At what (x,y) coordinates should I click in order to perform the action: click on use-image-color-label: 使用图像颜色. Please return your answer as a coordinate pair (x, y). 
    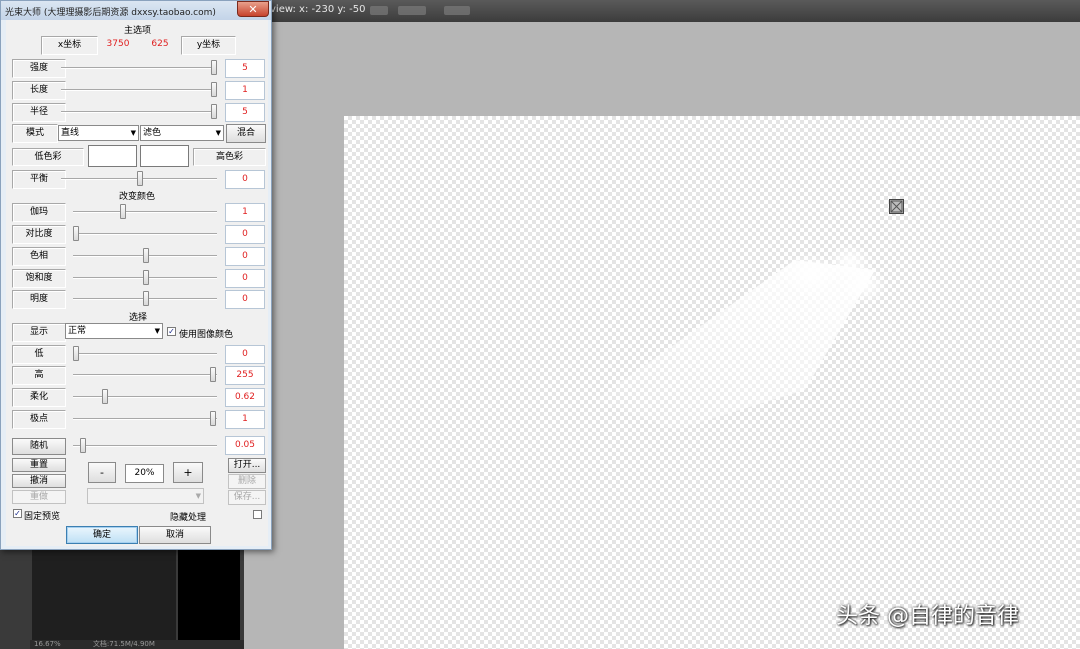
    Looking at the image, I should click on (206, 335).